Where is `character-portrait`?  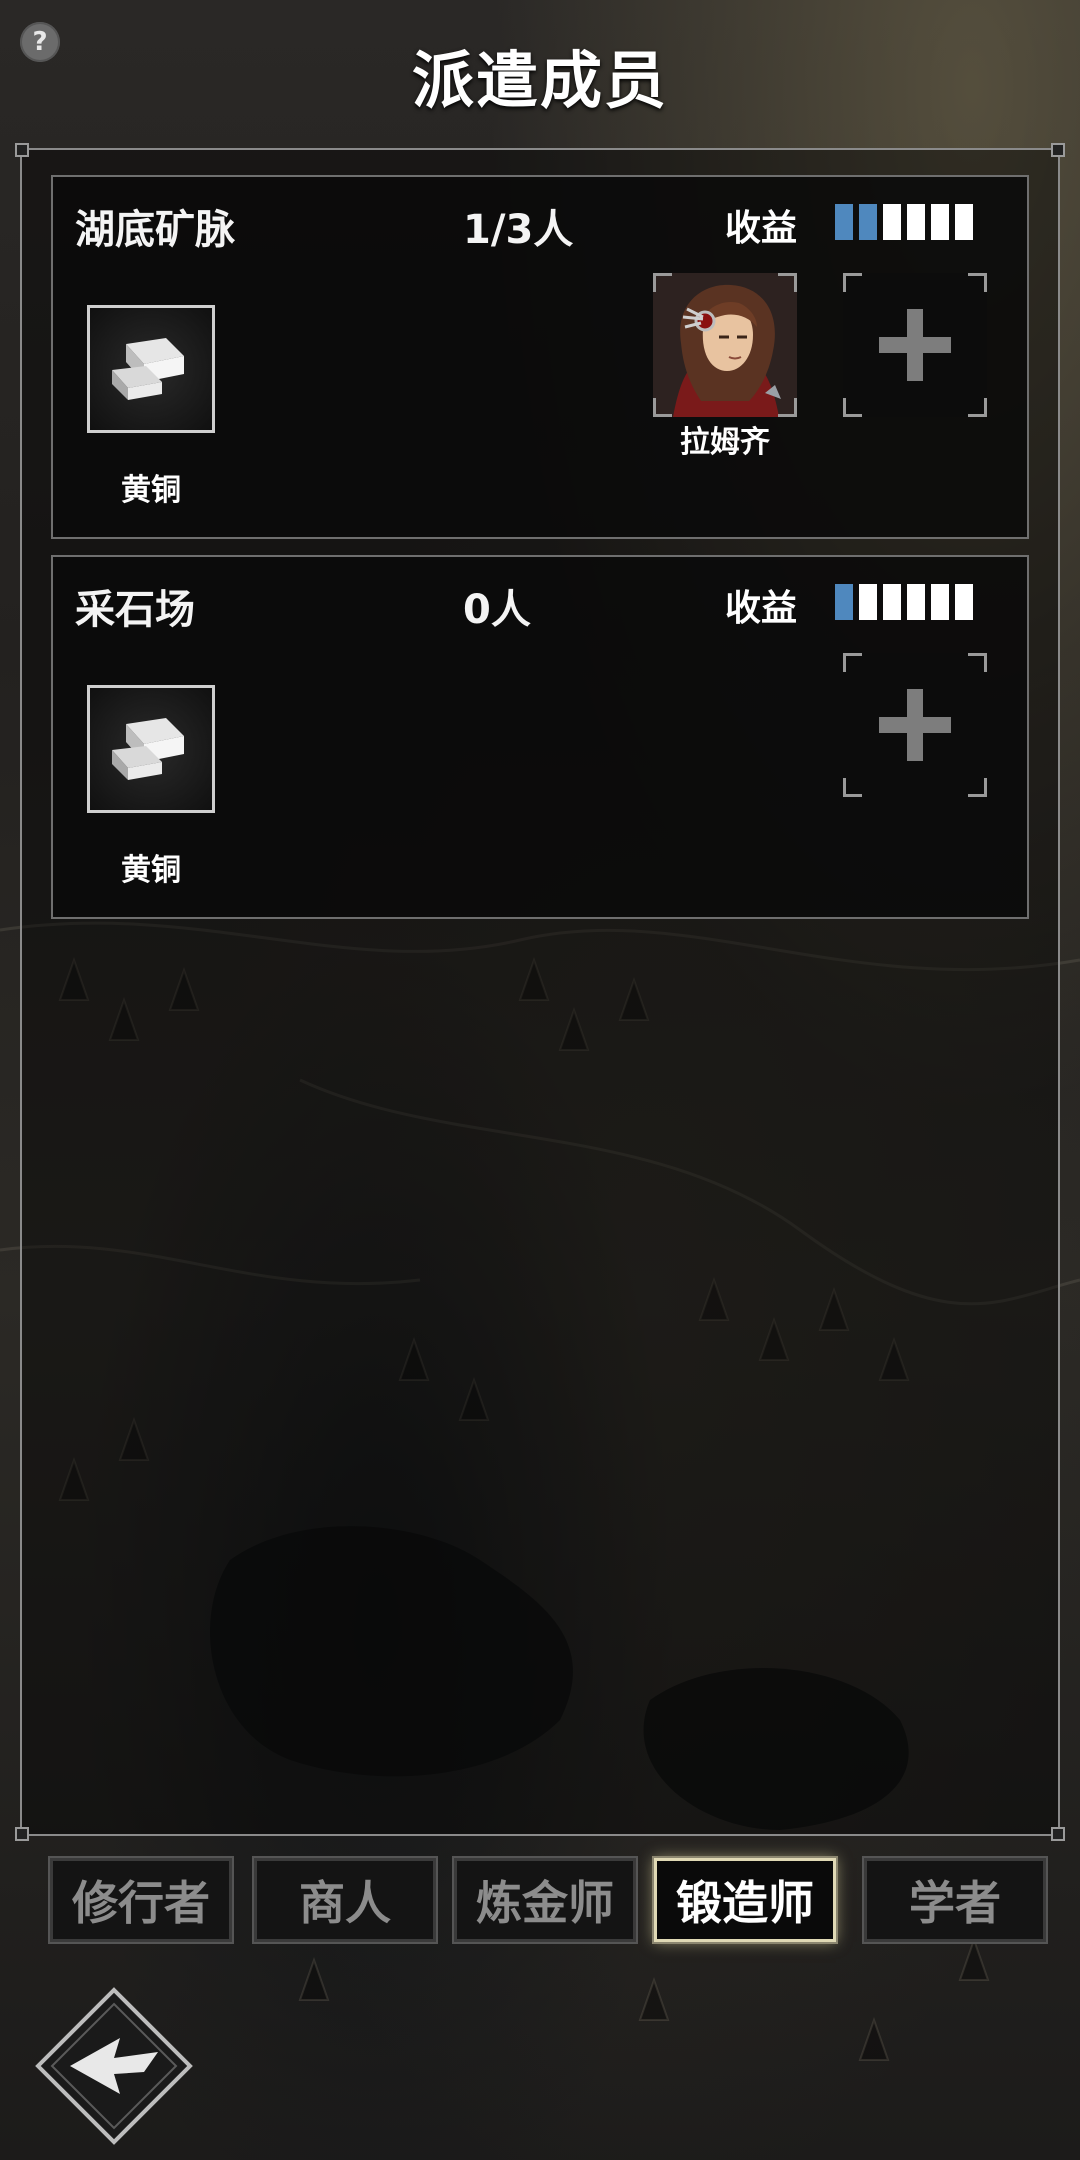 character-portrait is located at coordinates (725, 345).